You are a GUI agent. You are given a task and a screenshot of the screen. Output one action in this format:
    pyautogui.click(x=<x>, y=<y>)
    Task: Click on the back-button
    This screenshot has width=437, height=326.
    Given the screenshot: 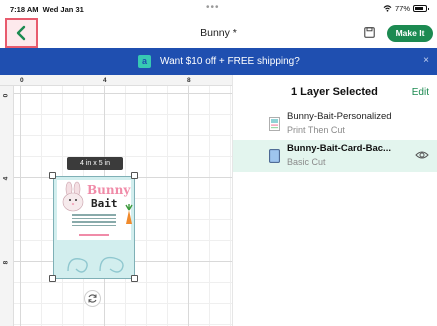 What is the action you would take?
    pyautogui.click(x=21, y=33)
    